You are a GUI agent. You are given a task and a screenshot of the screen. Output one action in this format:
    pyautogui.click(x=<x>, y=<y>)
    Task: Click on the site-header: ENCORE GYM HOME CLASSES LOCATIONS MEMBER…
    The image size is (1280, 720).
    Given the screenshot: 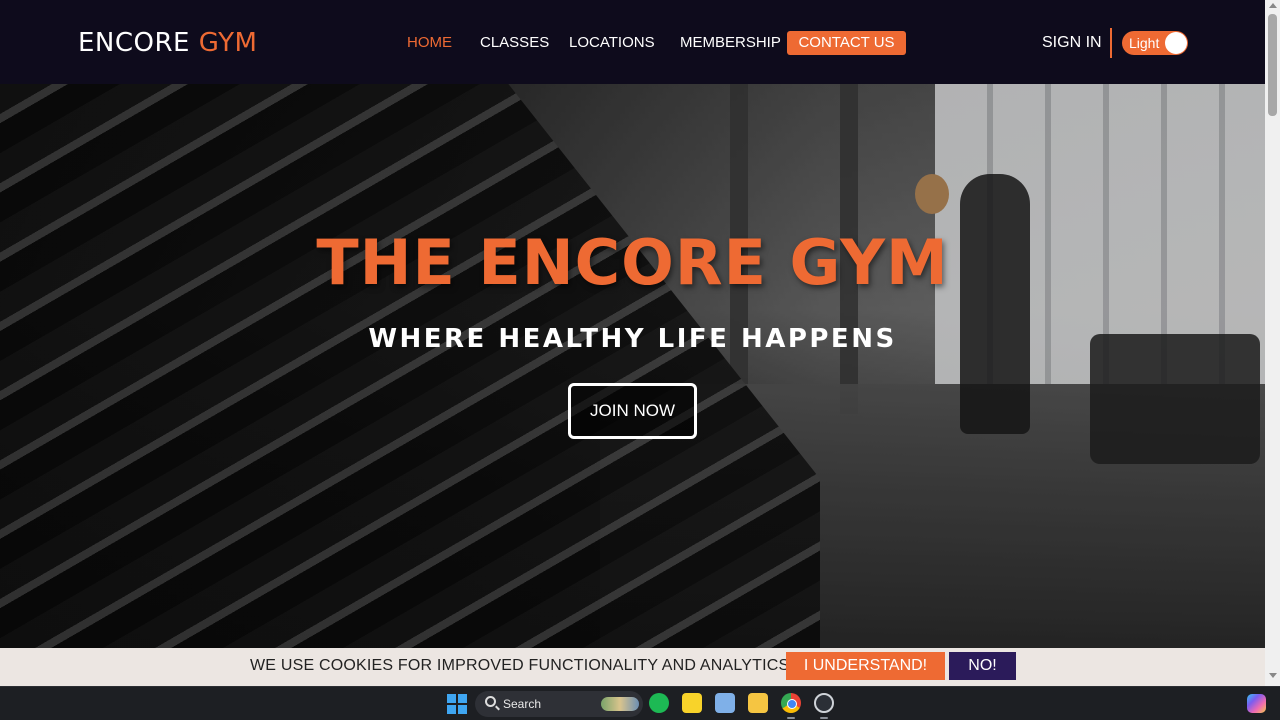 What is the action you would take?
    pyautogui.click(x=632, y=42)
    